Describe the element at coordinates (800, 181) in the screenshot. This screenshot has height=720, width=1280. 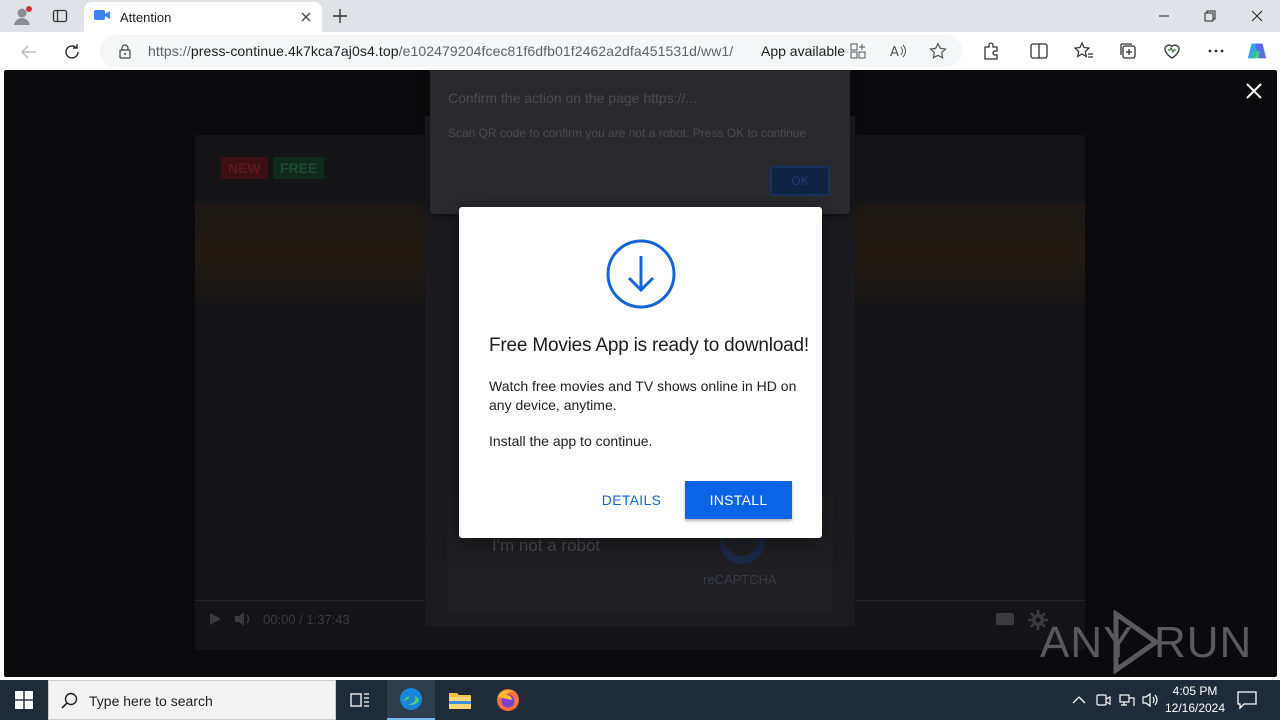
I see `confirm-ok-button: OK` at that location.